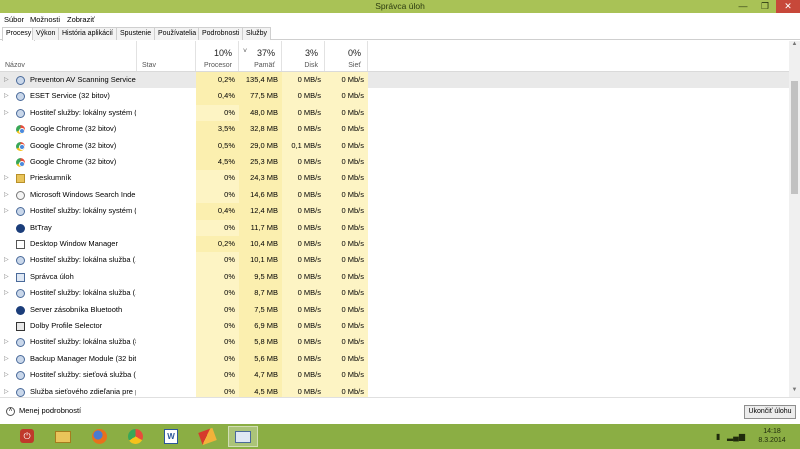 Image resolution: width=800 pixels, height=449 pixels. Describe the element at coordinates (743, 6) in the screenshot. I see `minimize-button: —` at that location.